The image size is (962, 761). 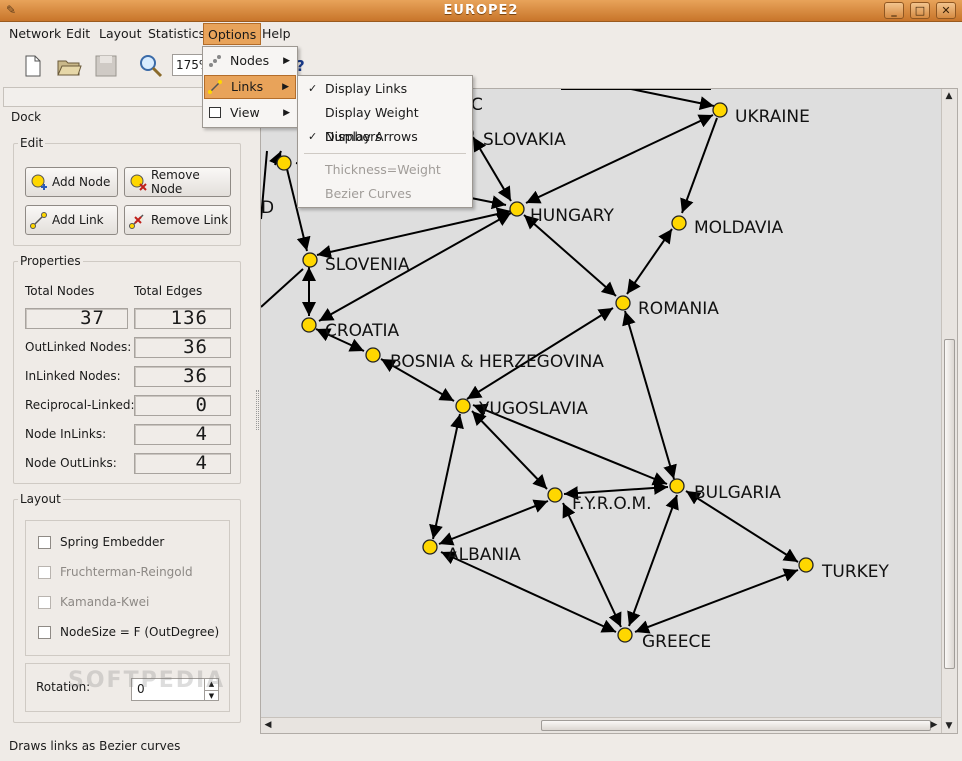 I want to click on zoom-select: 175%, so click(x=189, y=65).